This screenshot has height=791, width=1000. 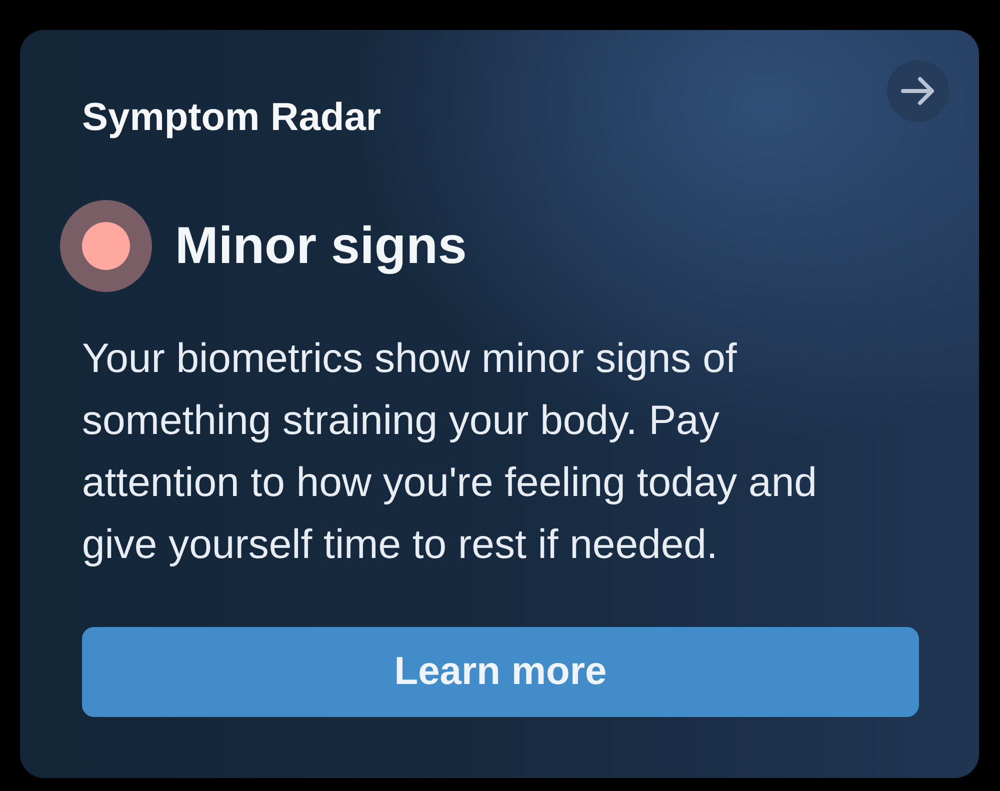 I want to click on status-label: Minor signs, so click(x=321, y=246).